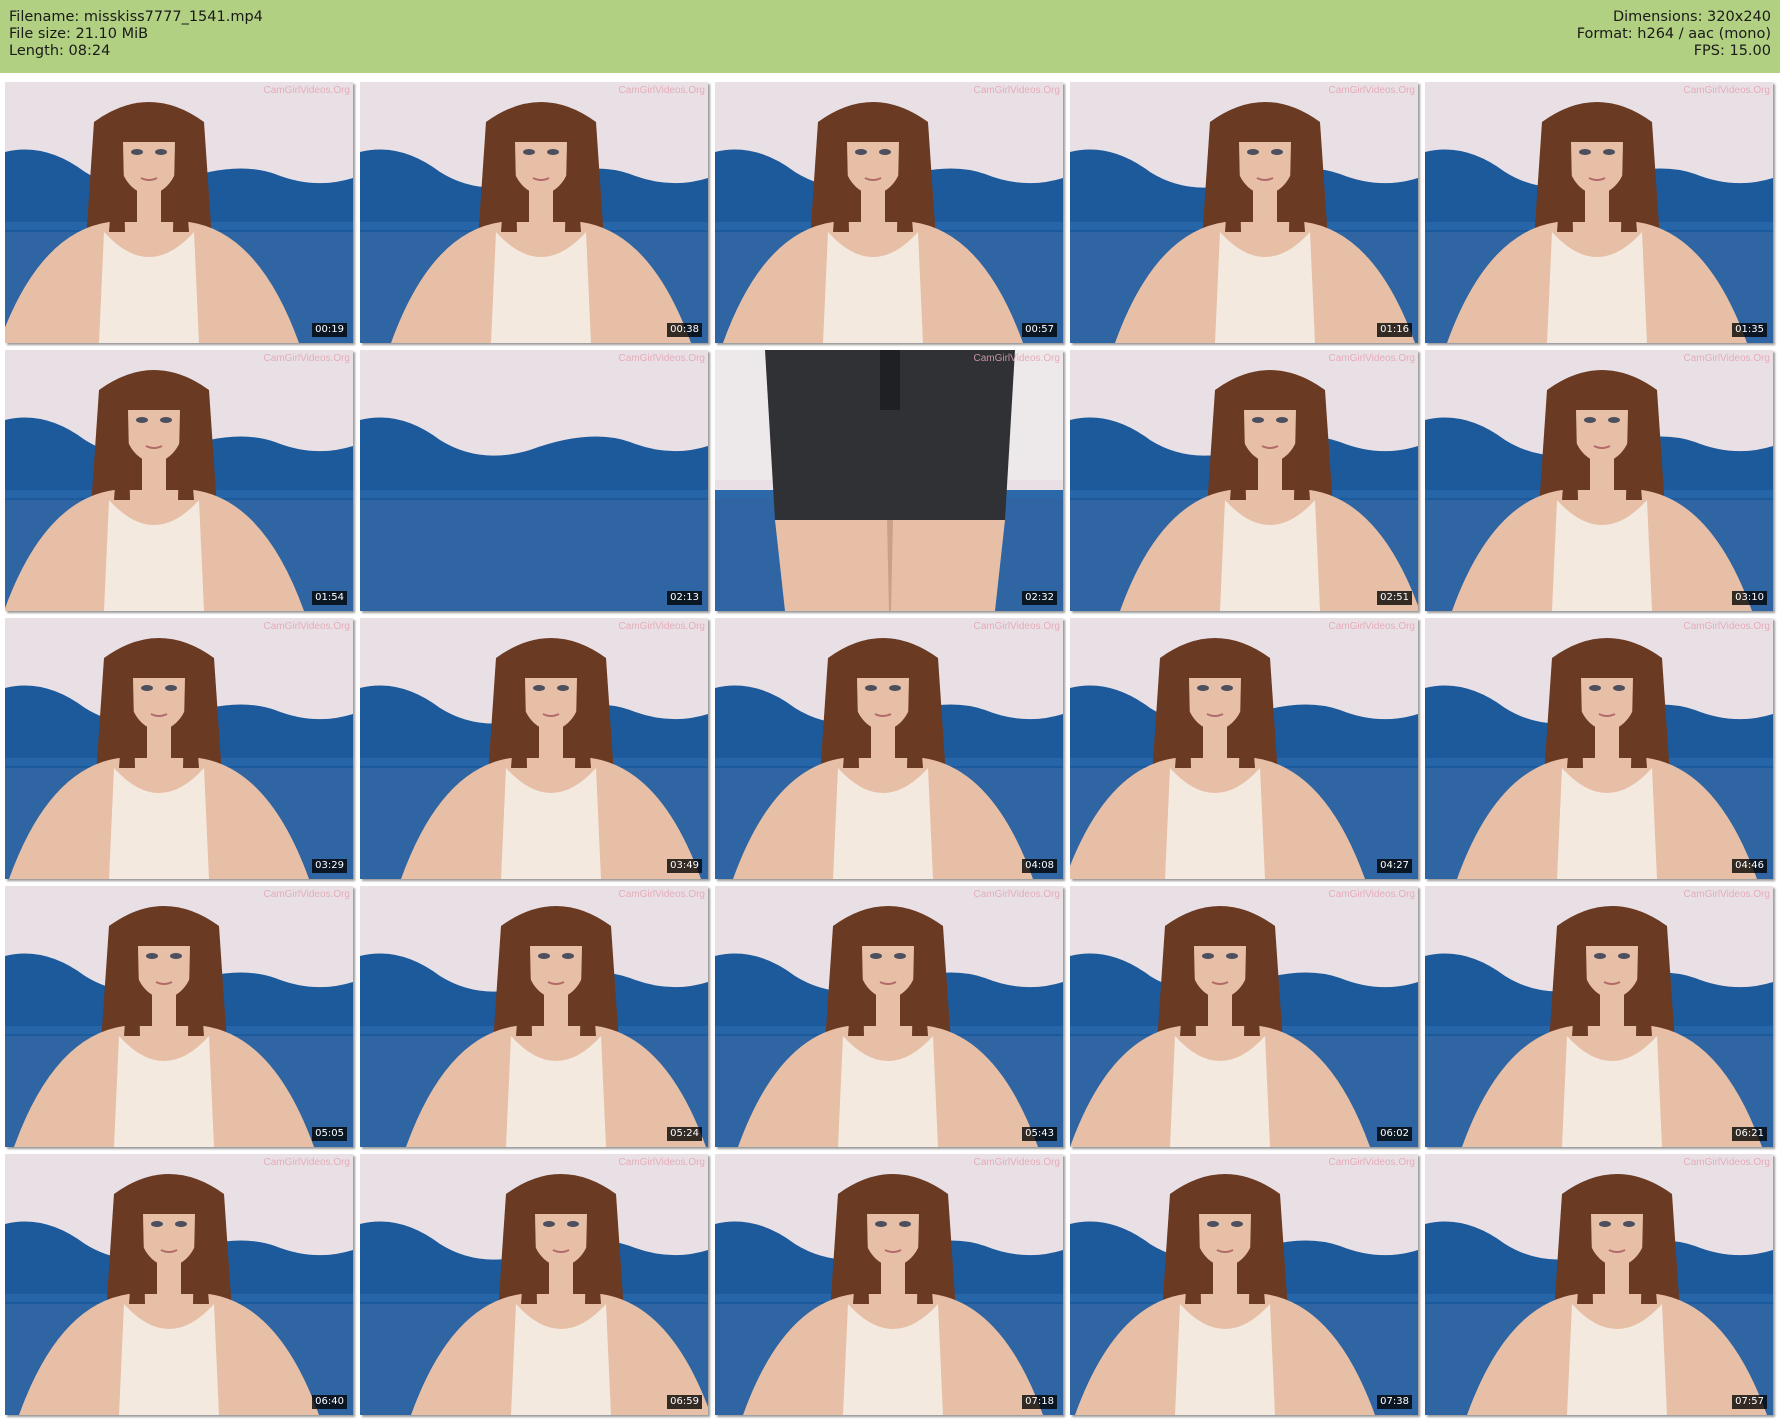 The height and width of the screenshot is (1423, 1780). I want to click on video-frame-thumbnail: CamGirlVideos.Org 07:18, so click(889, 1284).